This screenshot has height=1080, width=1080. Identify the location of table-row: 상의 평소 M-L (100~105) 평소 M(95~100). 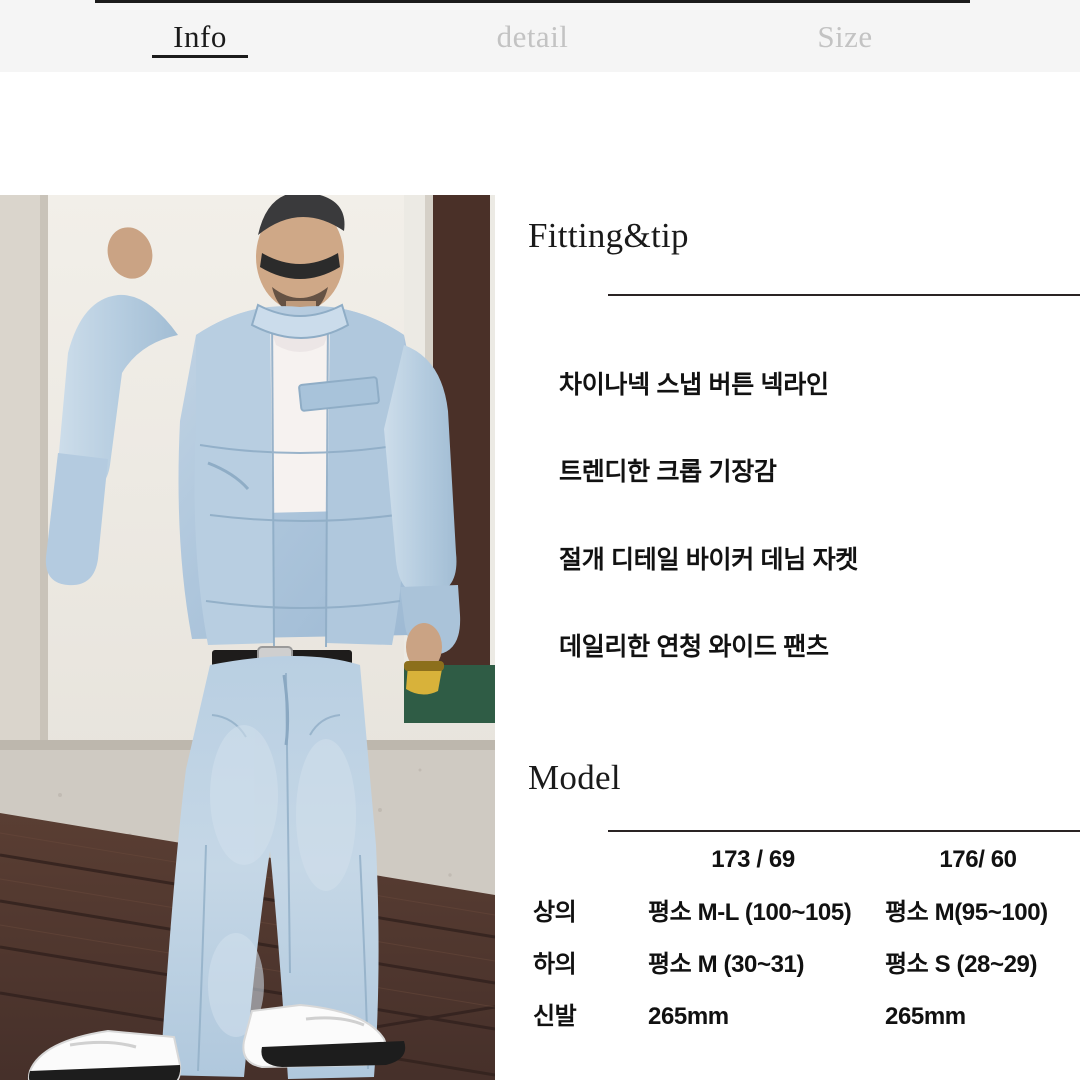
(787, 924).